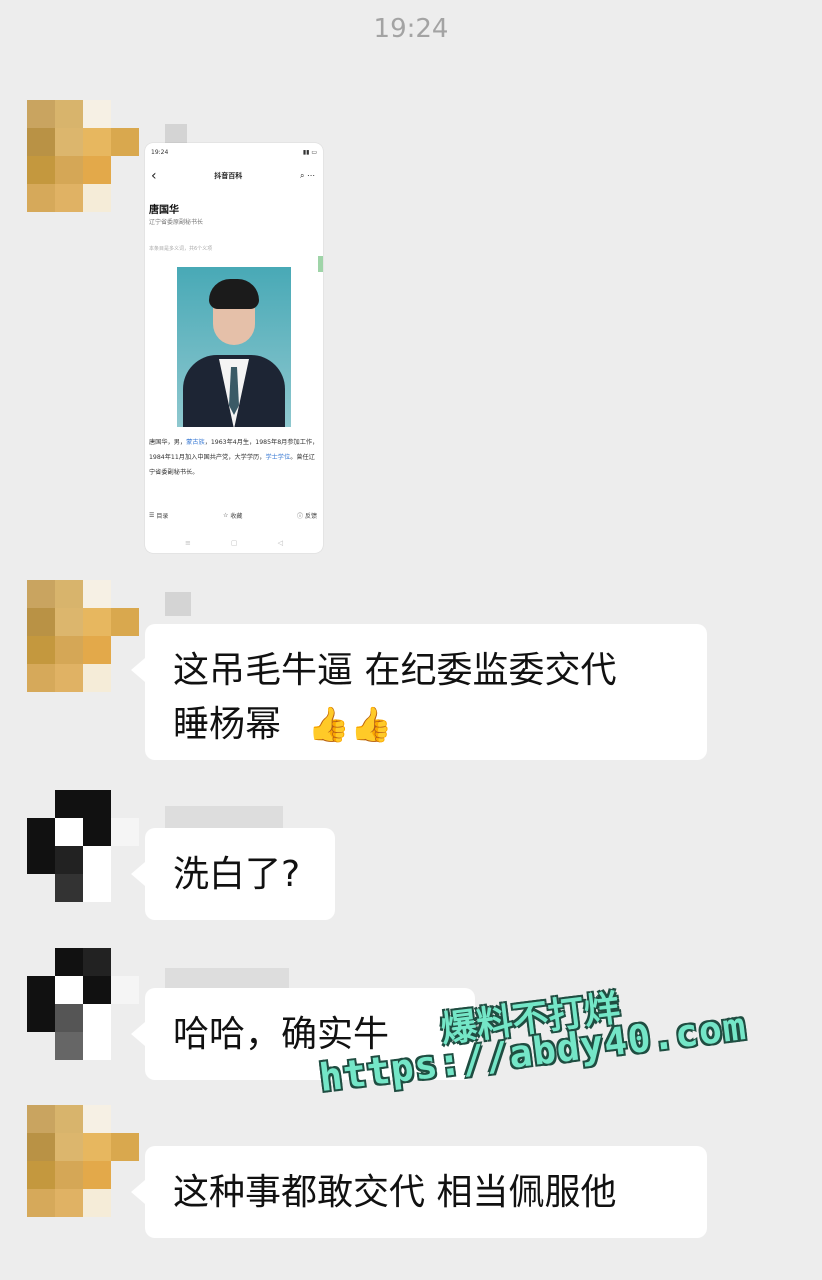 The image size is (822, 1280). I want to click on back-icon: ‹, so click(154, 176).